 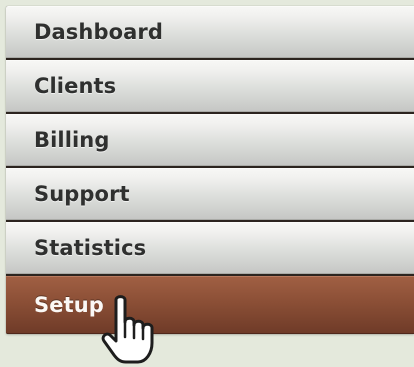 What do you see at coordinates (82, 194) in the screenshot?
I see `menu-item-label: Support` at bounding box center [82, 194].